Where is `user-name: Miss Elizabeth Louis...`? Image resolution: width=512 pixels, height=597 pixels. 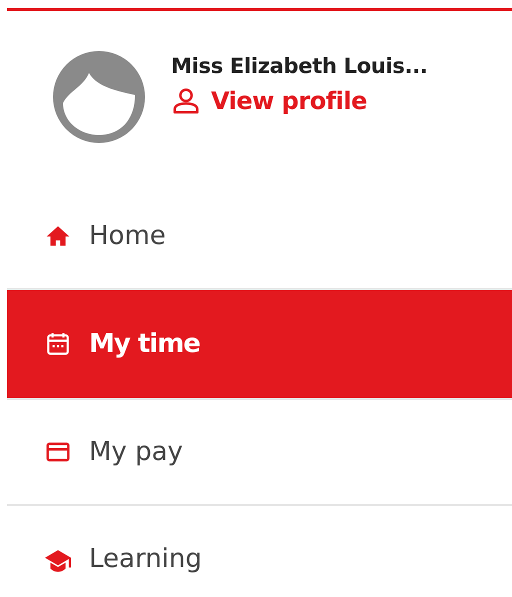
user-name: Miss Elizabeth Louis... is located at coordinates (299, 66).